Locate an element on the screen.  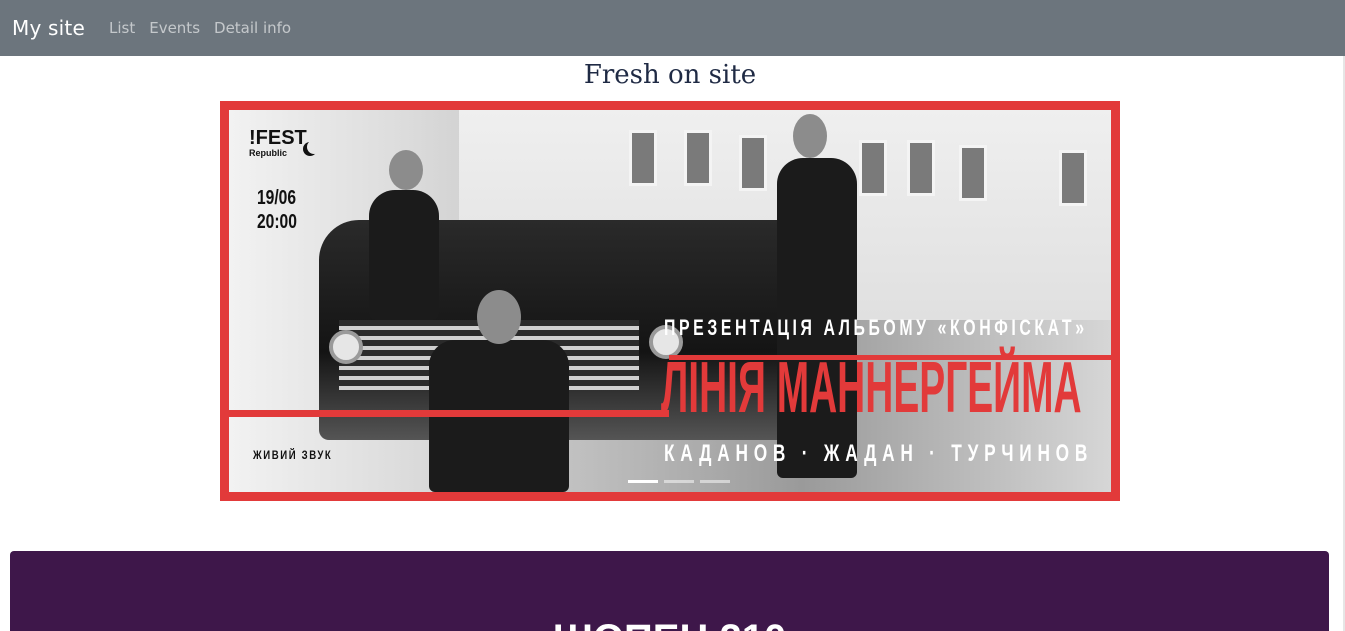
event-date: 19/06 is located at coordinates (277, 198).